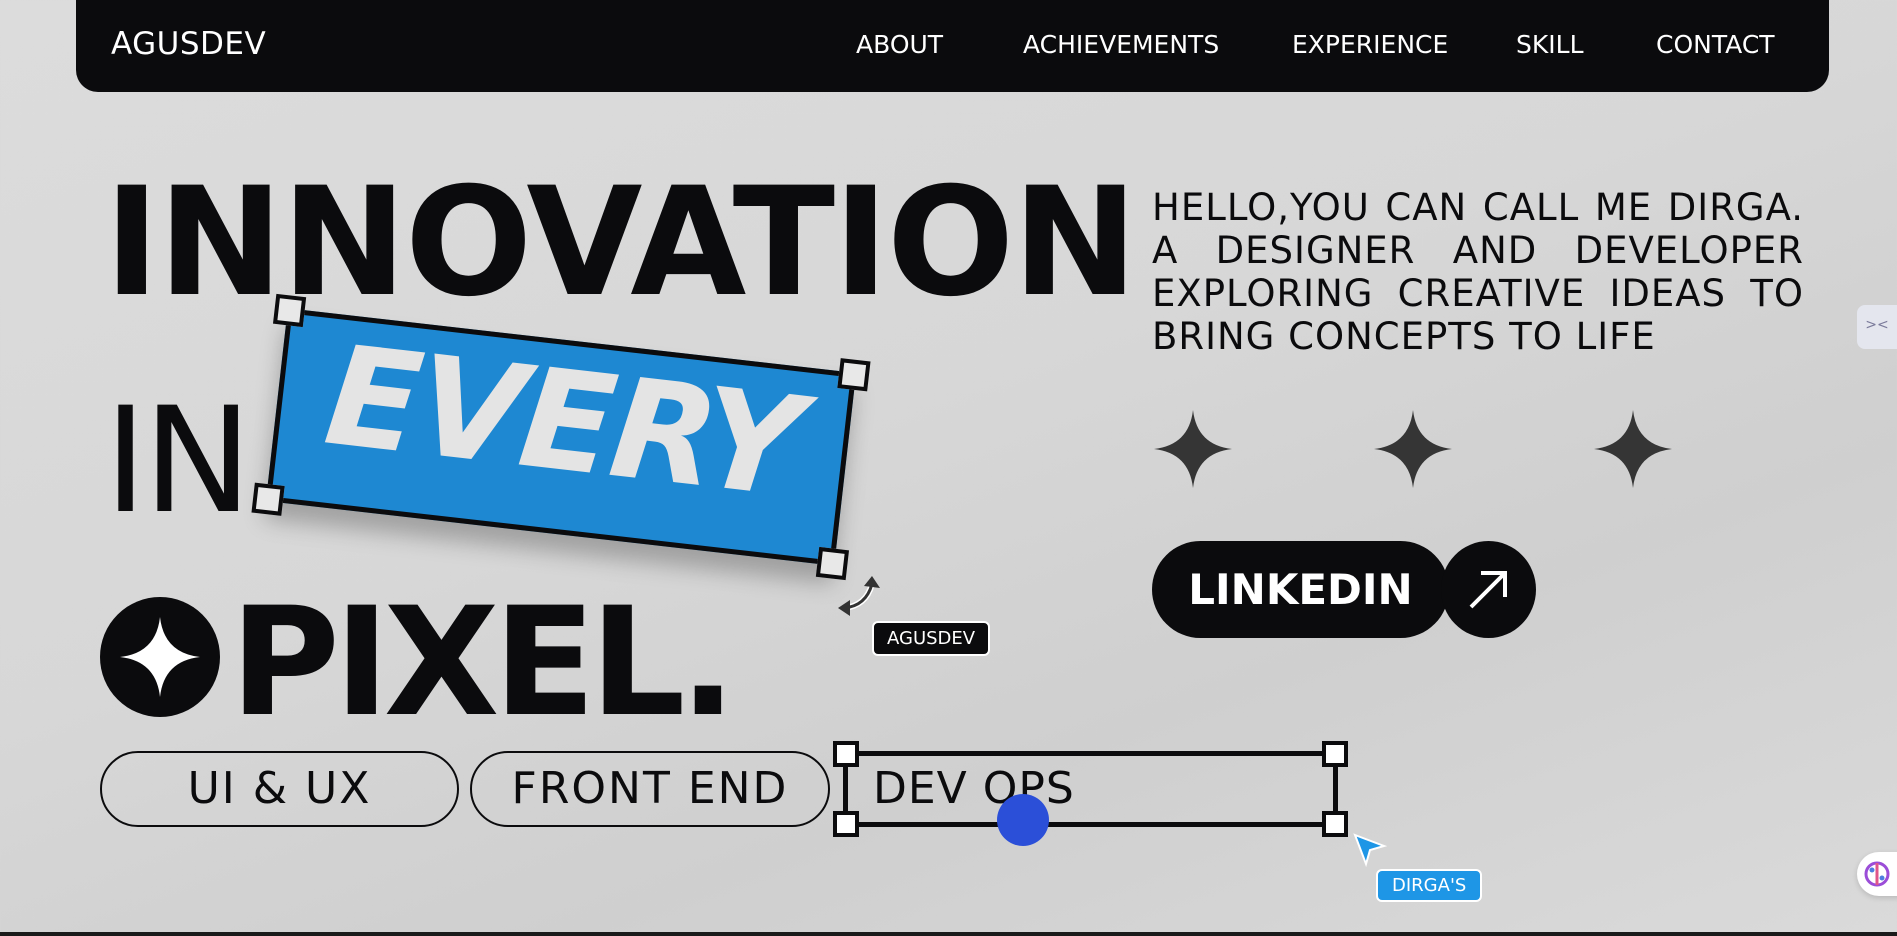 The height and width of the screenshot is (936, 1897). Describe the element at coordinates (188, 44) in the screenshot. I see `brand-logo: AGUSDEV` at that location.